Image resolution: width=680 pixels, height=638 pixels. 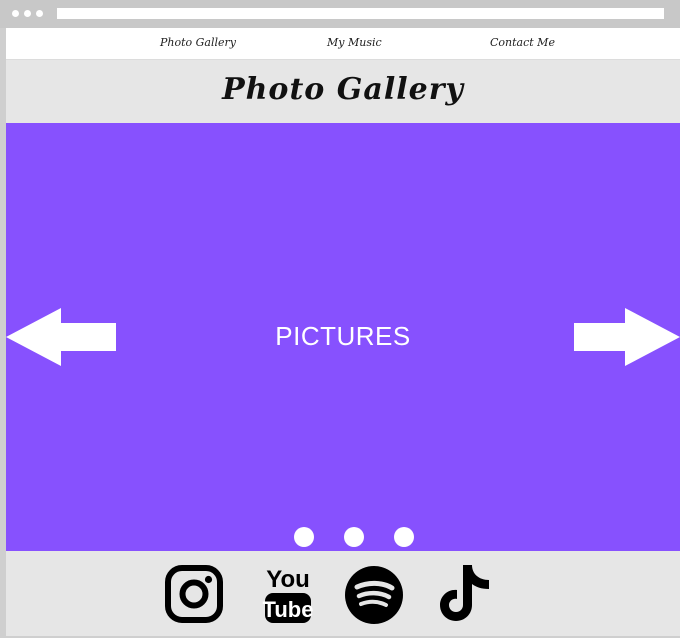 I want to click on page-title: Photo Gallery, so click(x=343, y=89).